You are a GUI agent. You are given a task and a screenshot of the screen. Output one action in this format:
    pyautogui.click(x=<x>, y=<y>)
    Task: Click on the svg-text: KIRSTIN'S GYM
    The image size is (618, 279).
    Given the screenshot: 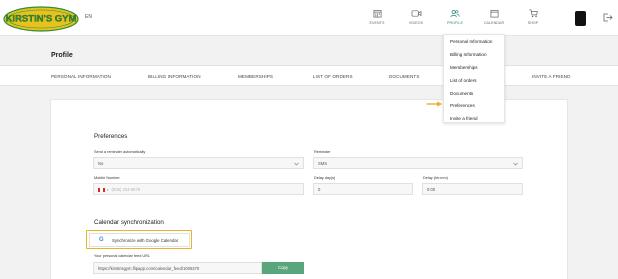 What is the action you would take?
    pyautogui.click(x=41, y=19)
    